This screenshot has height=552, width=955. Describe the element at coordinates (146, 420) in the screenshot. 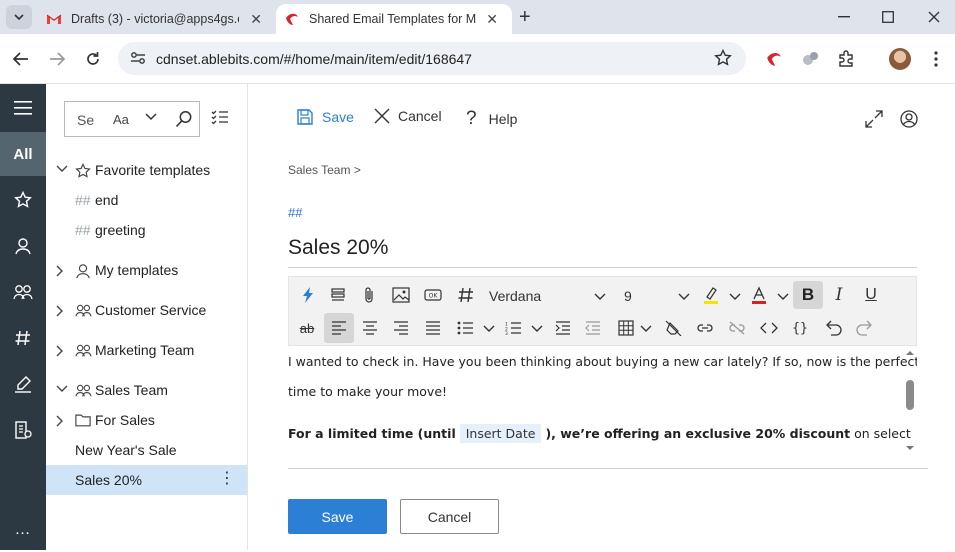

I see `tree-folder-for-sales: For Sales` at that location.